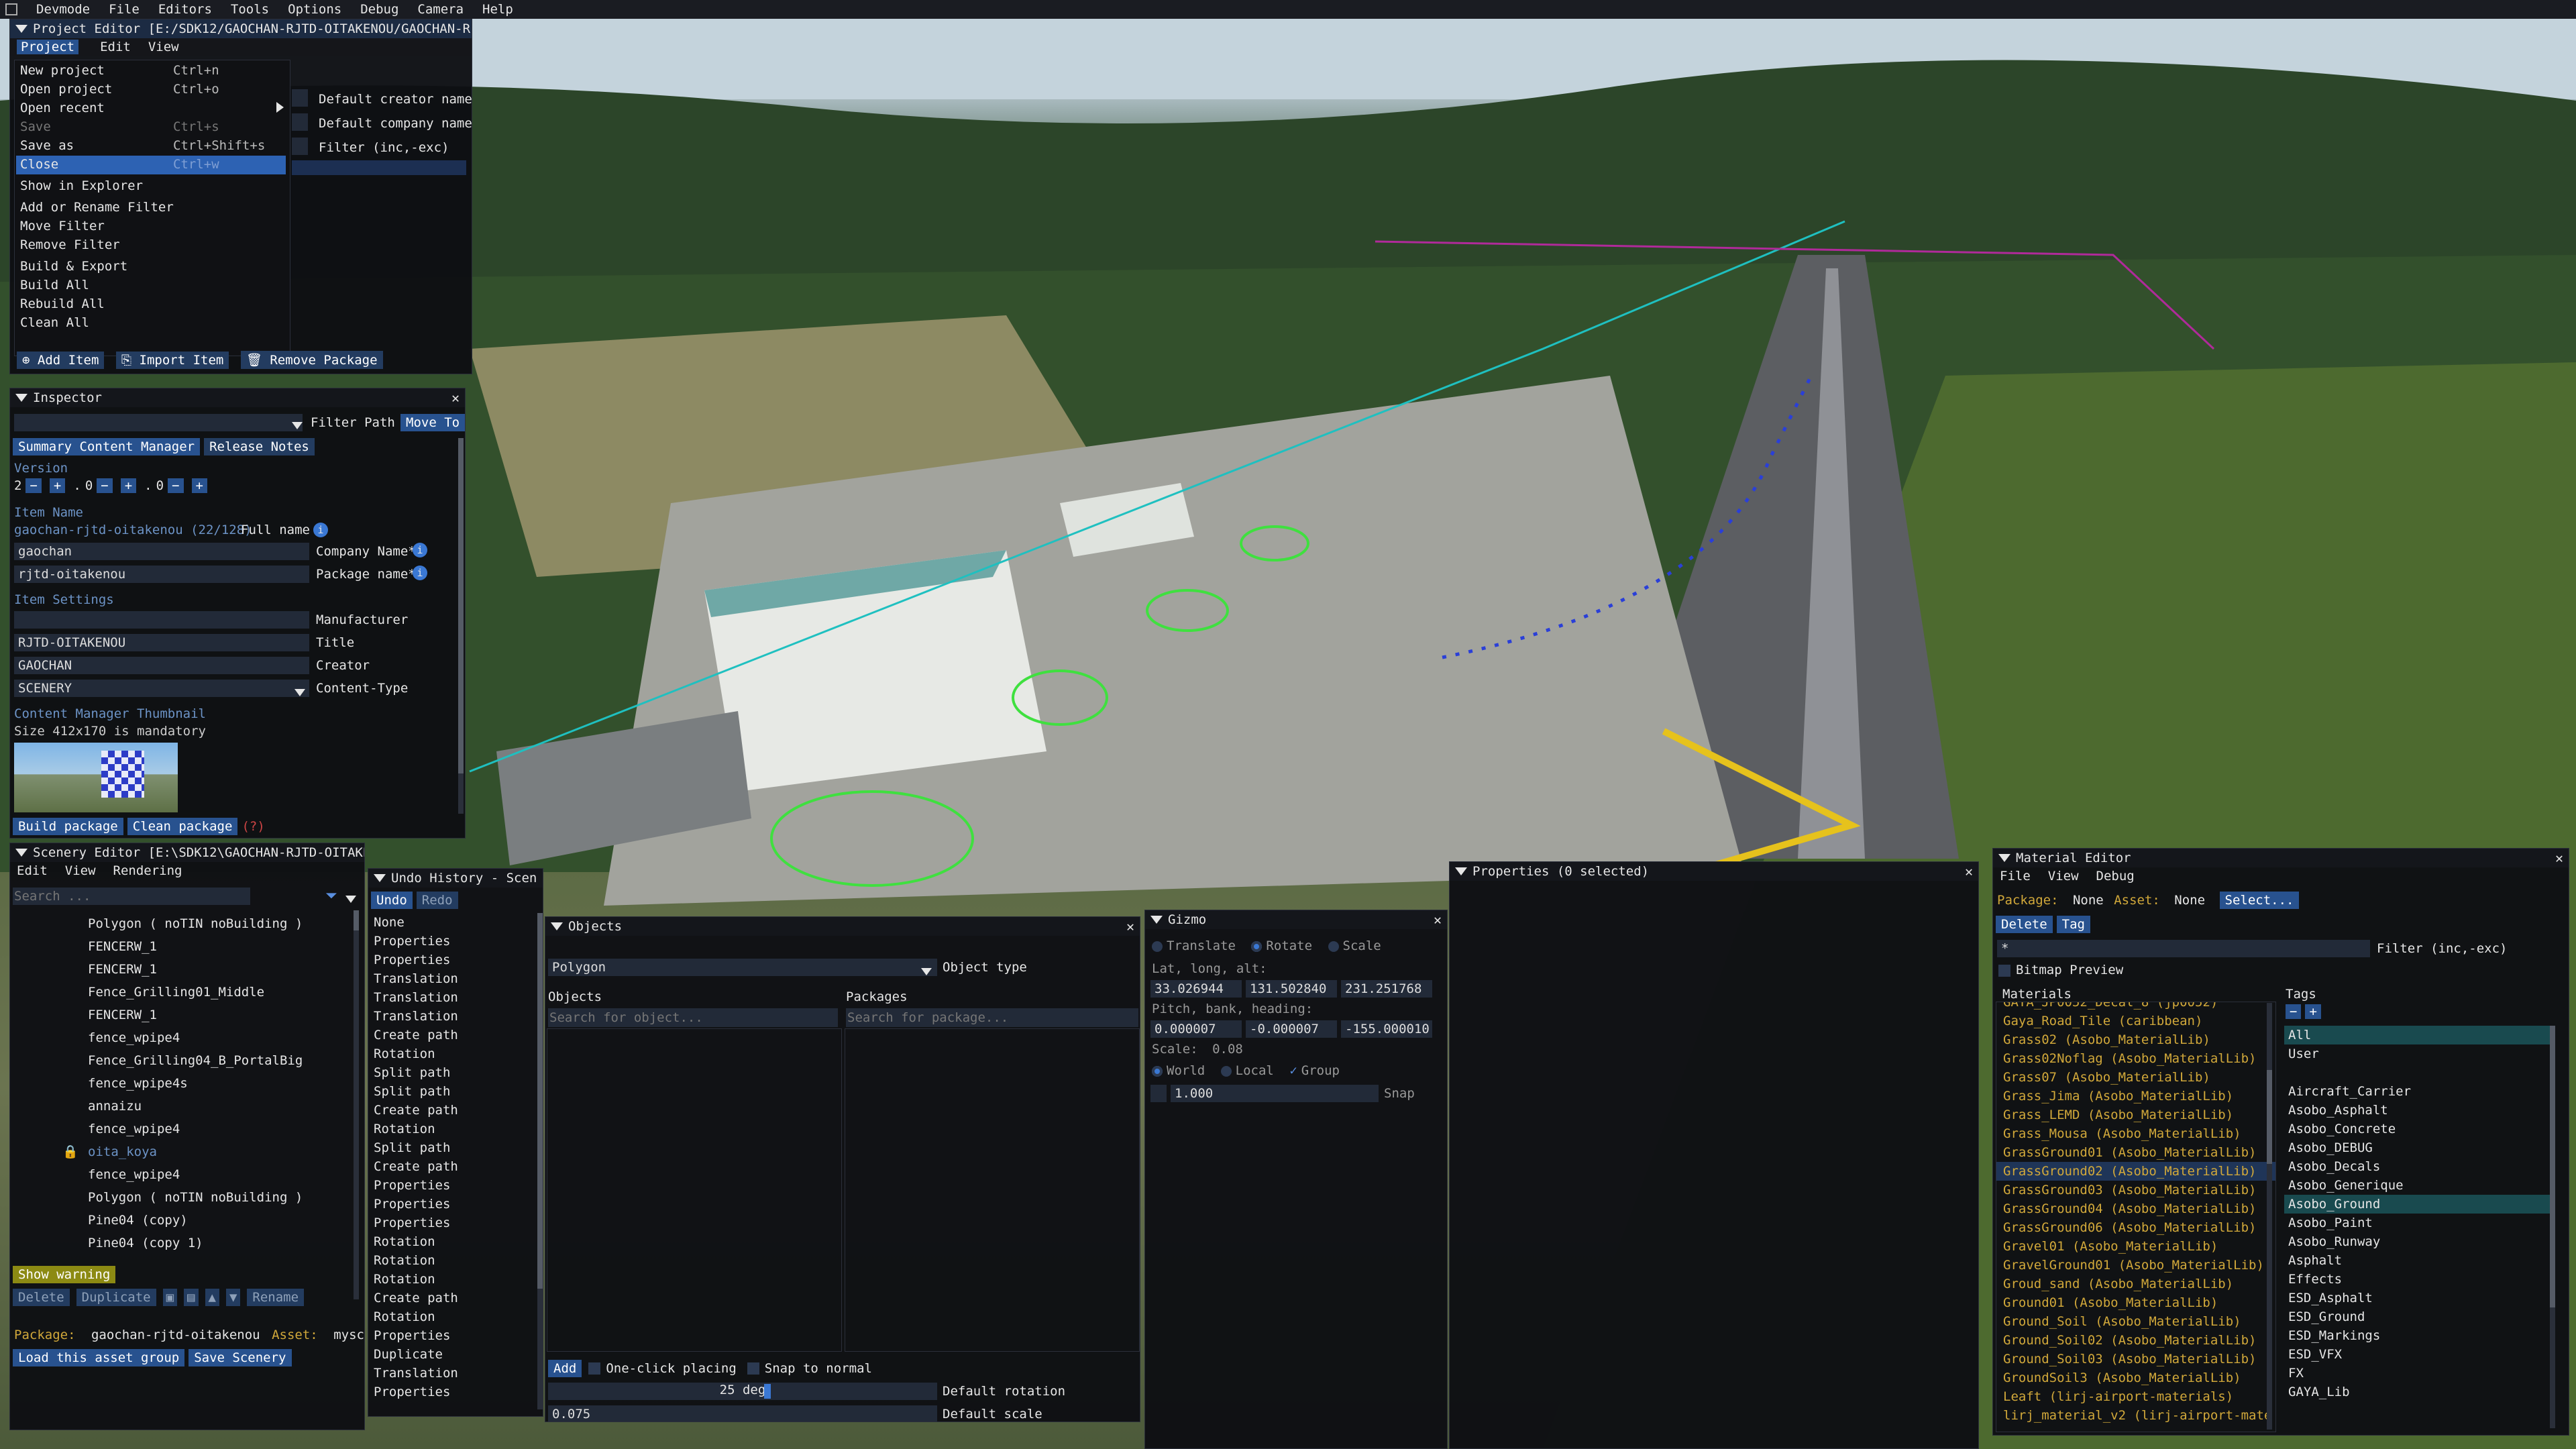 Image resolution: width=2576 pixels, height=1449 pixels. Describe the element at coordinates (1226, 1071) in the screenshot. I see `local-radio` at that location.